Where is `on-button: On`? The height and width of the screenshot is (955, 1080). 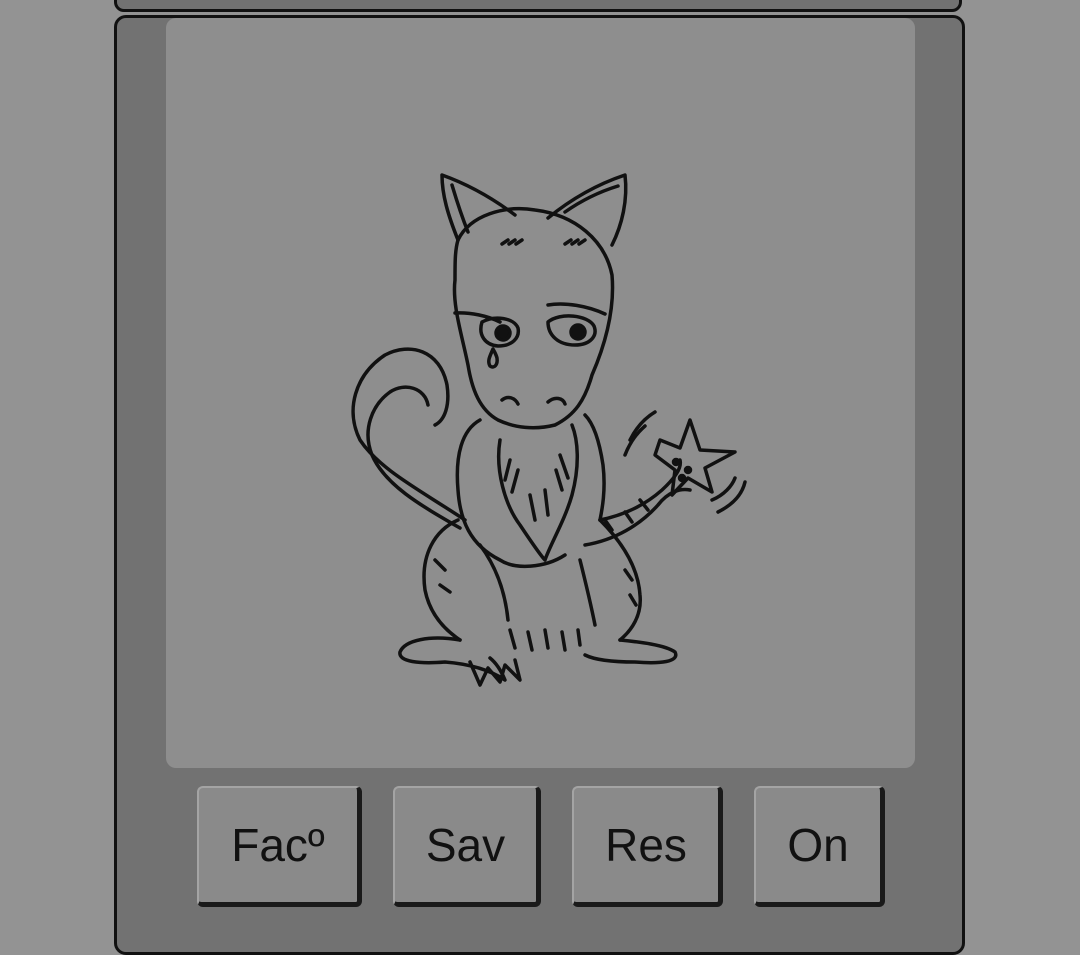 on-button: On is located at coordinates (819, 846).